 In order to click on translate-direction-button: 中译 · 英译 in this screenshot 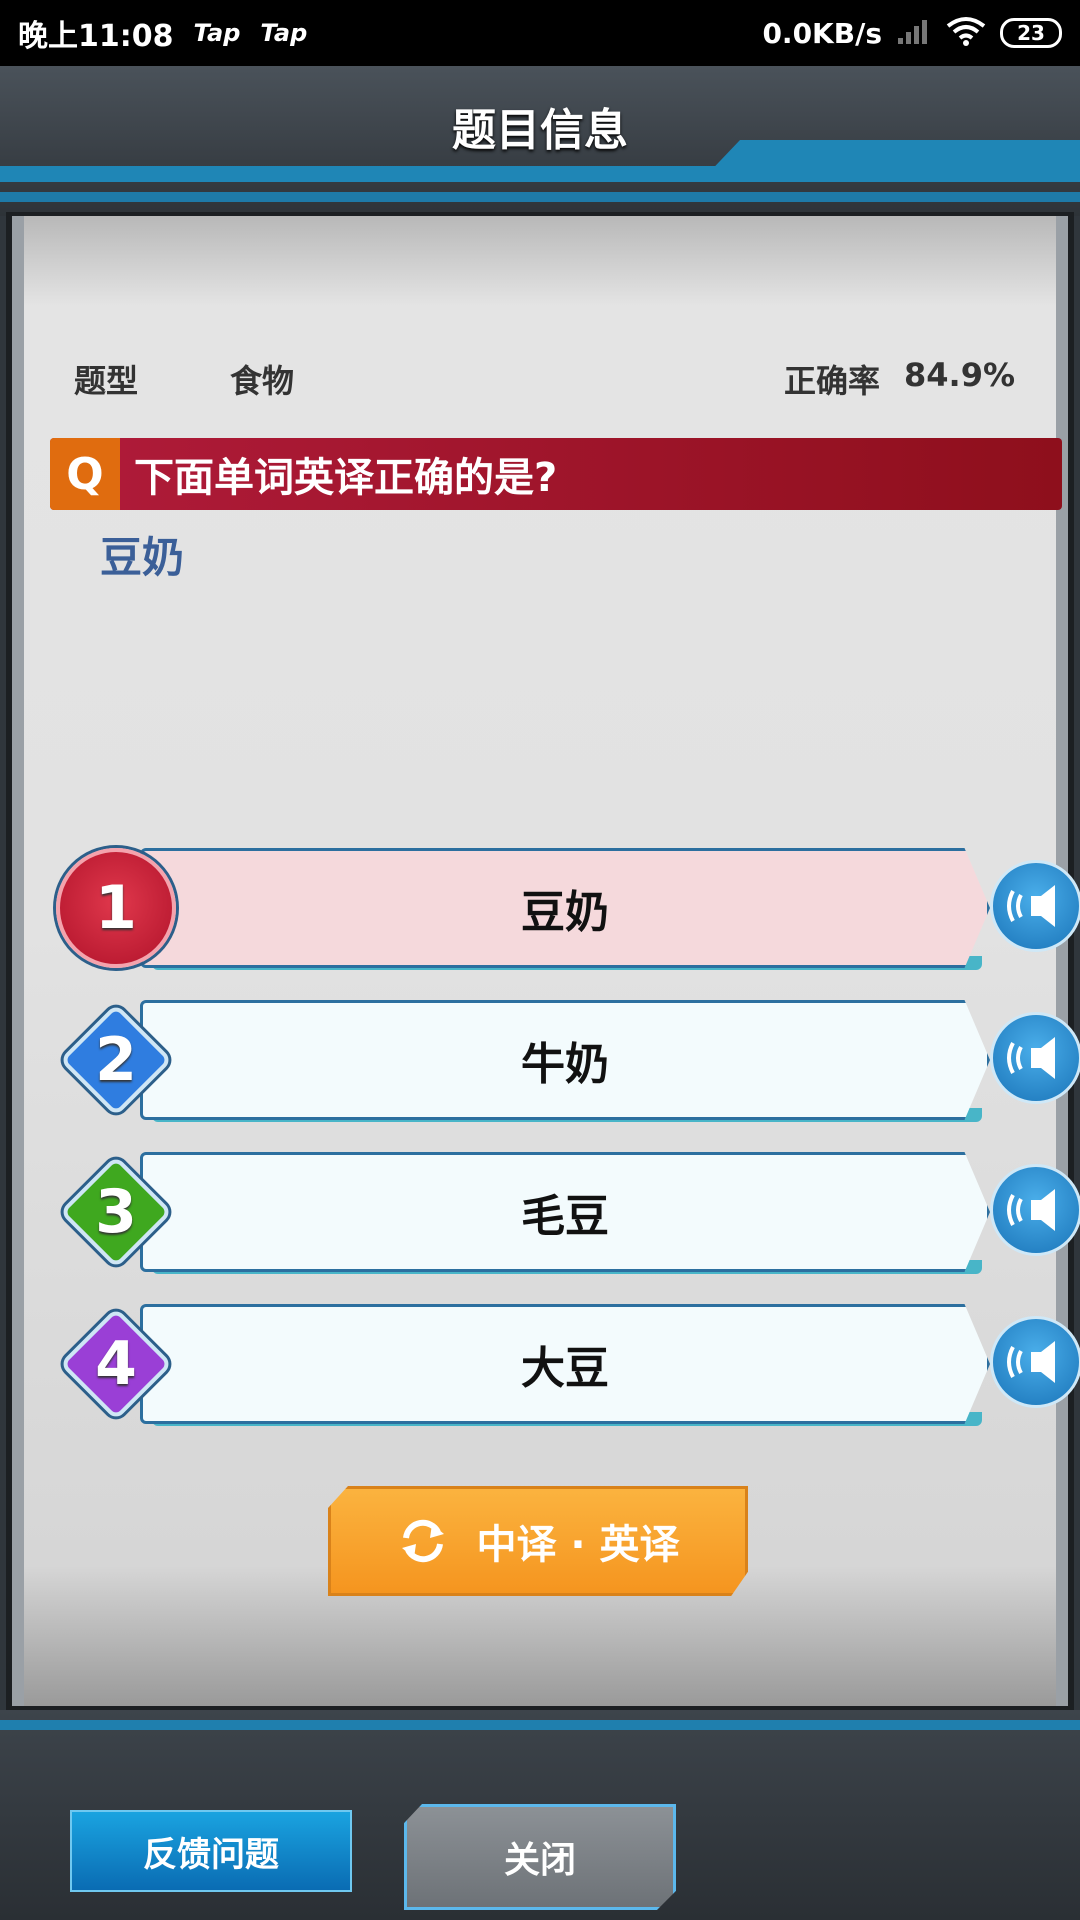, I will do `click(538, 1541)`.